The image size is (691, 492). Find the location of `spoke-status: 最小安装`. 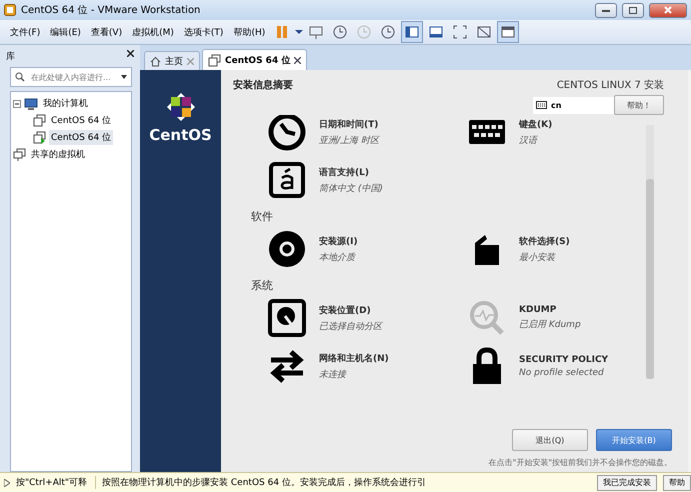

spoke-status: 最小安装 is located at coordinates (538, 258).